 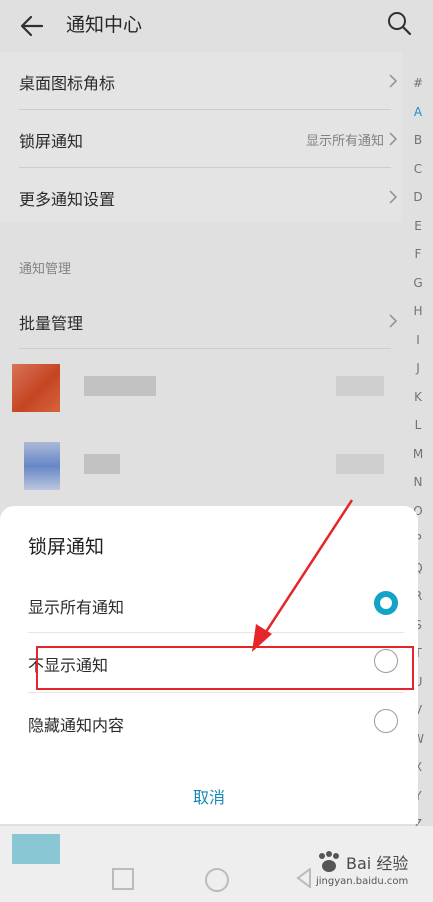 What do you see at coordinates (304, 878) in the screenshot?
I see `nav-back-icon` at bounding box center [304, 878].